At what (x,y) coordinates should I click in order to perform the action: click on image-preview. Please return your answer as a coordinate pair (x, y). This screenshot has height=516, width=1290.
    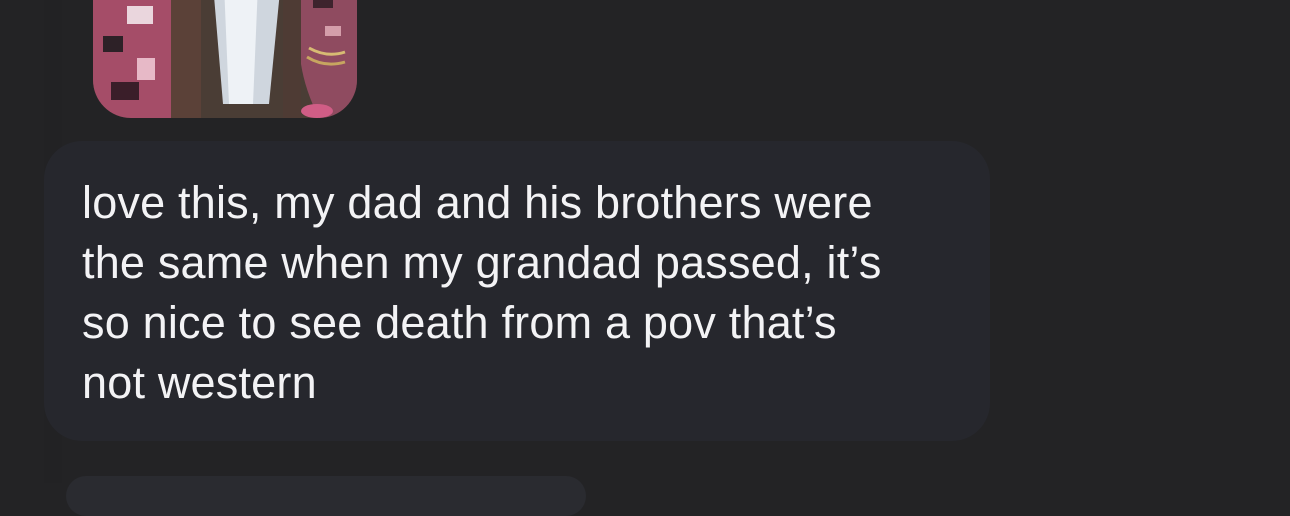
    Looking at the image, I should click on (225, 59).